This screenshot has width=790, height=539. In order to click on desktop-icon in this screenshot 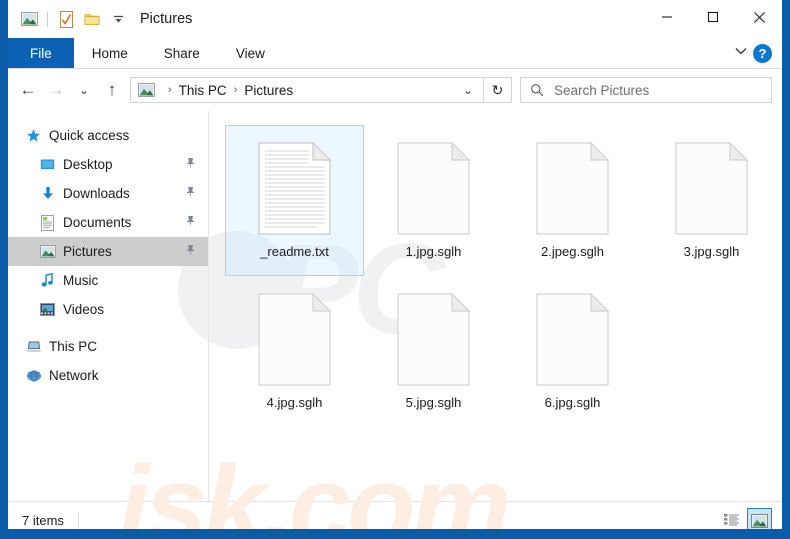, I will do `click(47, 164)`.